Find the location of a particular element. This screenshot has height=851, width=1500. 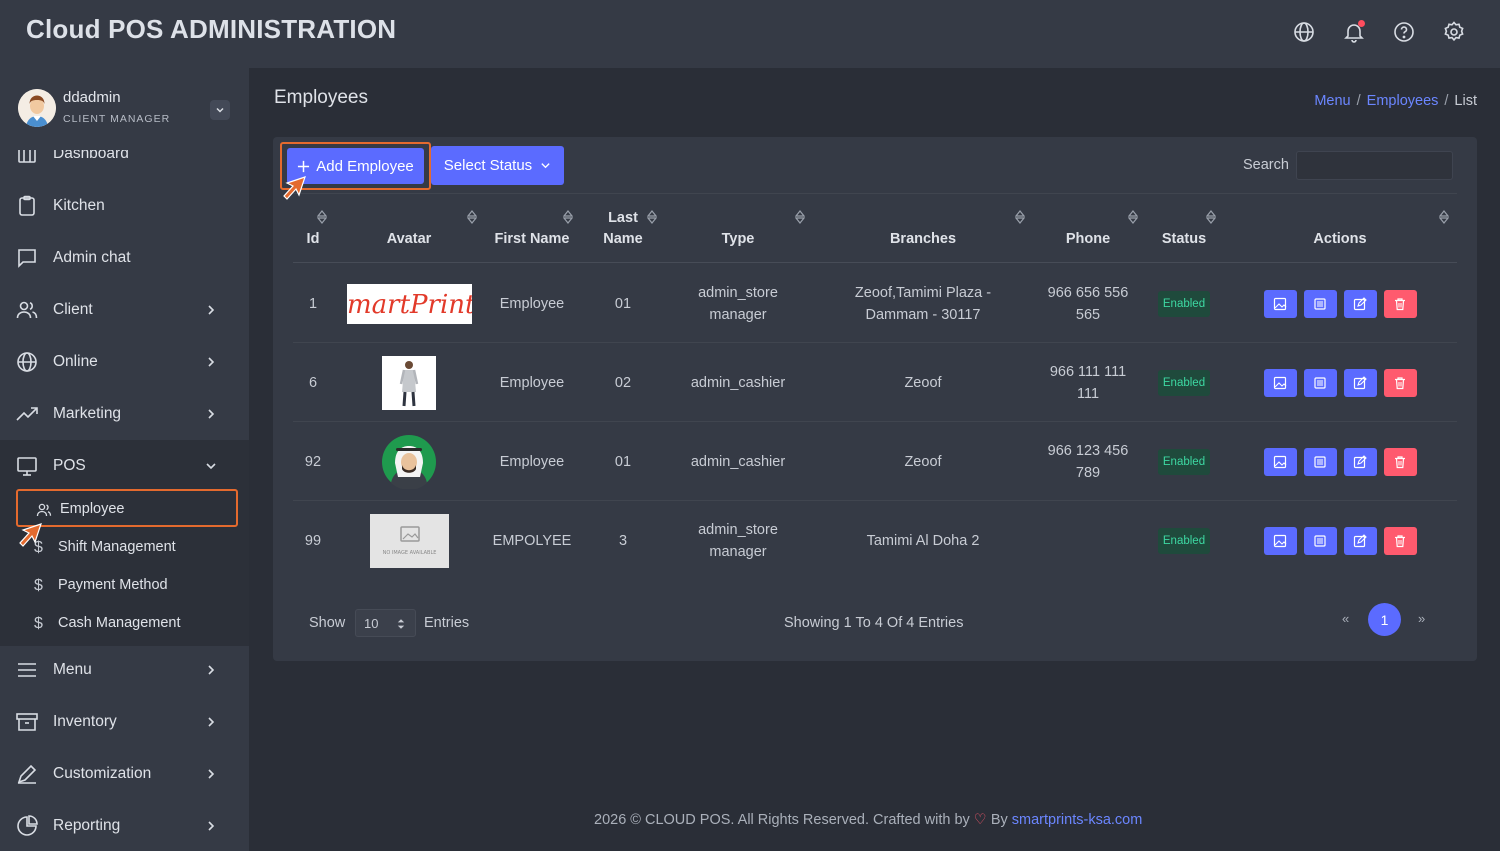

pagination-next: » is located at coordinates (1421, 618).